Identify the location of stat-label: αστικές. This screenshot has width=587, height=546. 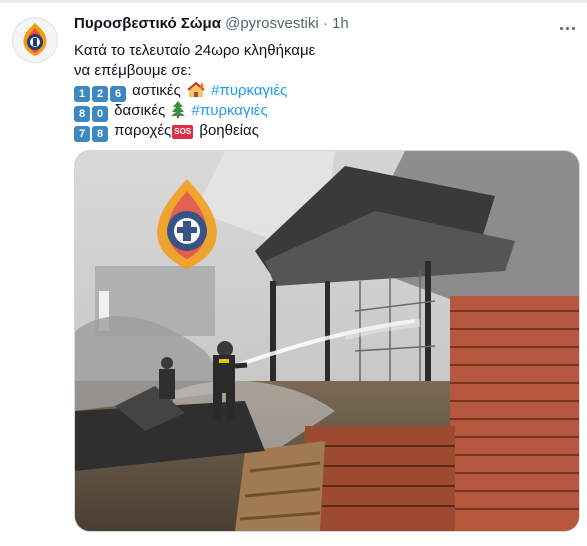
(156, 90).